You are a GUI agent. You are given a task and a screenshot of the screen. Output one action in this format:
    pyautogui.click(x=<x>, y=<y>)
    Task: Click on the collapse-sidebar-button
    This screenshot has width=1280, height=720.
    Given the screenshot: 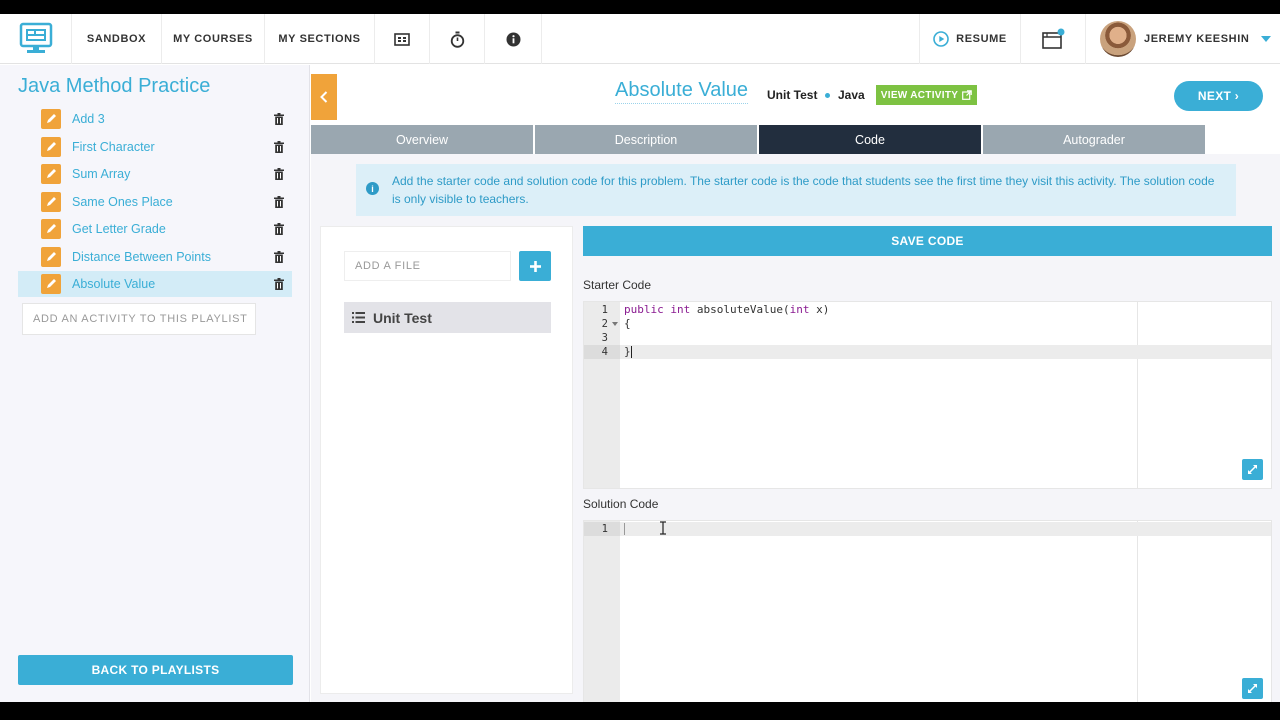 What is the action you would take?
    pyautogui.click(x=324, y=97)
    